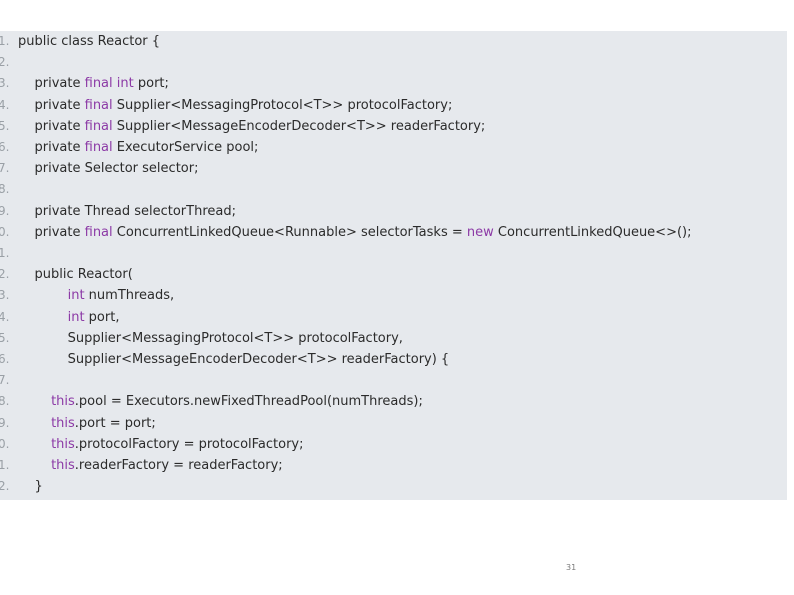 The image size is (794, 595). What do you see at coordinates (480, 232) in the screenshot?
I see `code-keyword: new` at bounding box center [480, 232].